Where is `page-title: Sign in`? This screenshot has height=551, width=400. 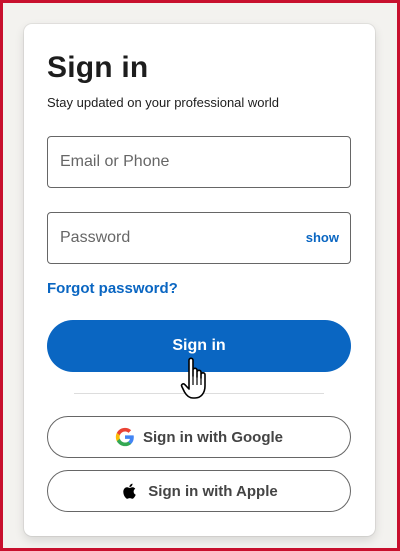 page-title: Sign in is located at coordinates (98, 67).